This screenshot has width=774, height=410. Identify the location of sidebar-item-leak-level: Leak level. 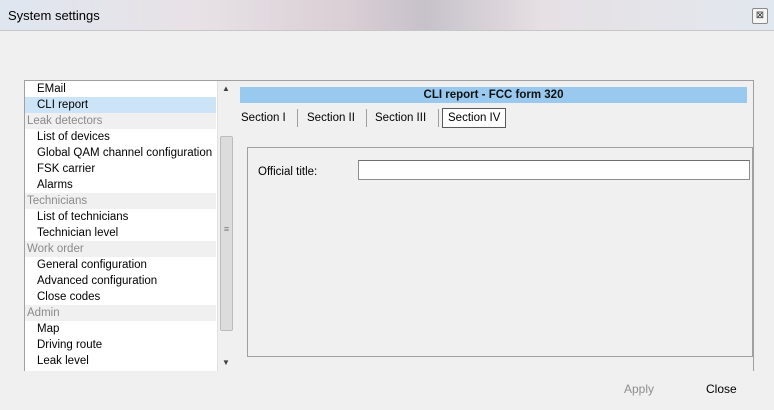
(120, 361).